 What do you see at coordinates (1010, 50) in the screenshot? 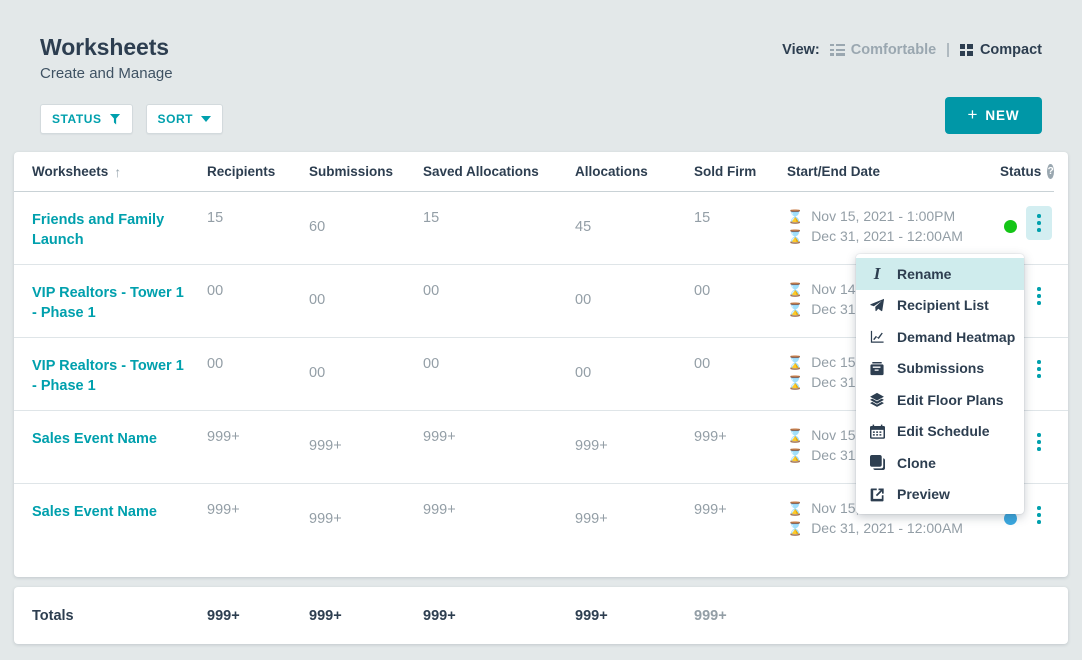
I see `view-option-compact-label: Compact` at bounding box center [1010, 50].